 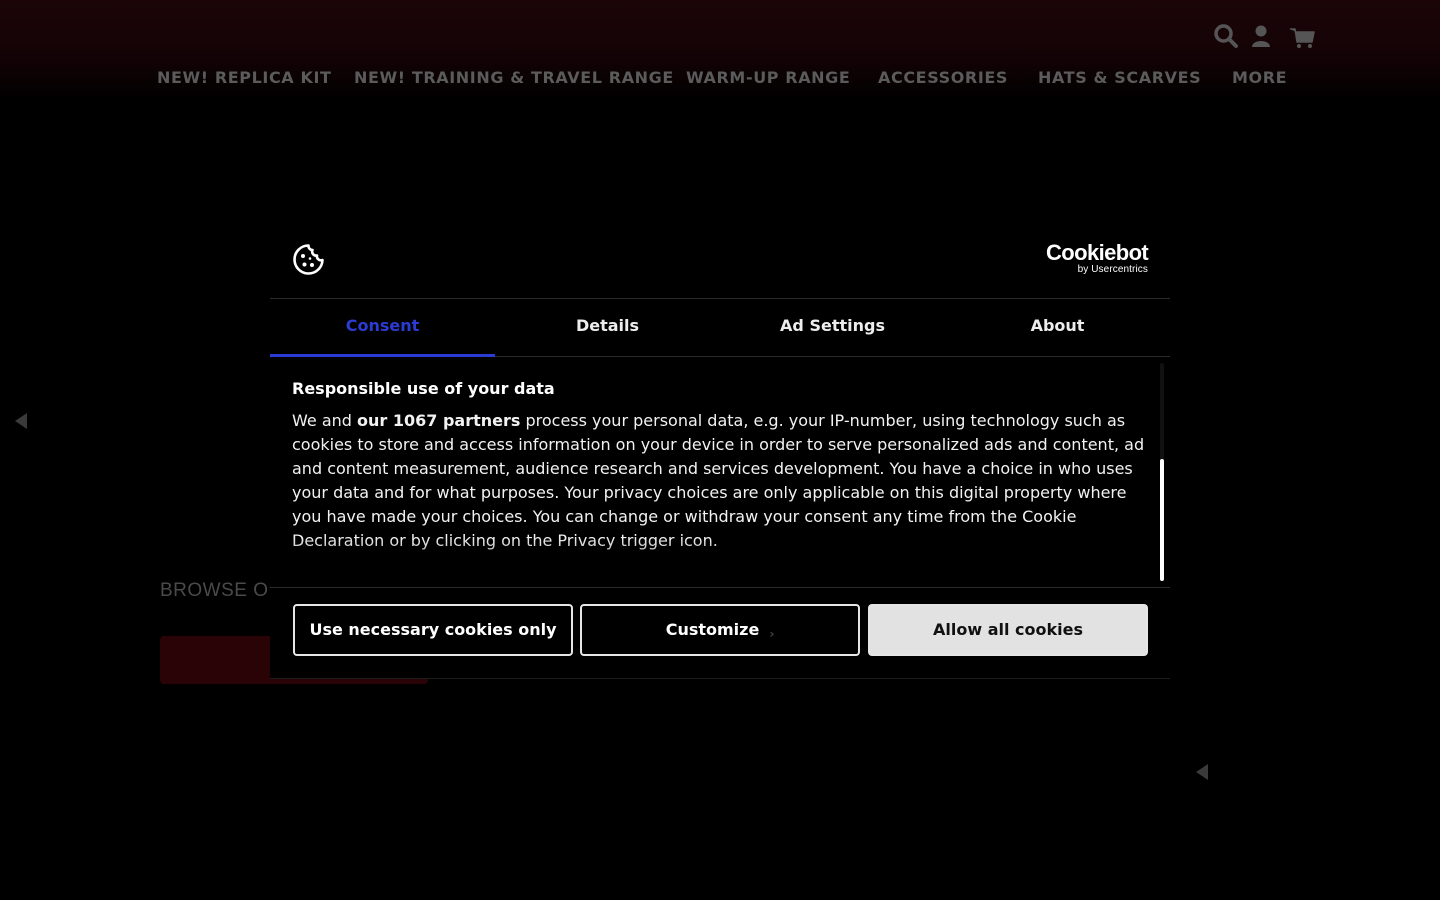 What do you see at coordinates (1097, 252) in the screenshot?
I see `cookiebot-logo-name: Cookiebot` at bounding box center [1097, 252].